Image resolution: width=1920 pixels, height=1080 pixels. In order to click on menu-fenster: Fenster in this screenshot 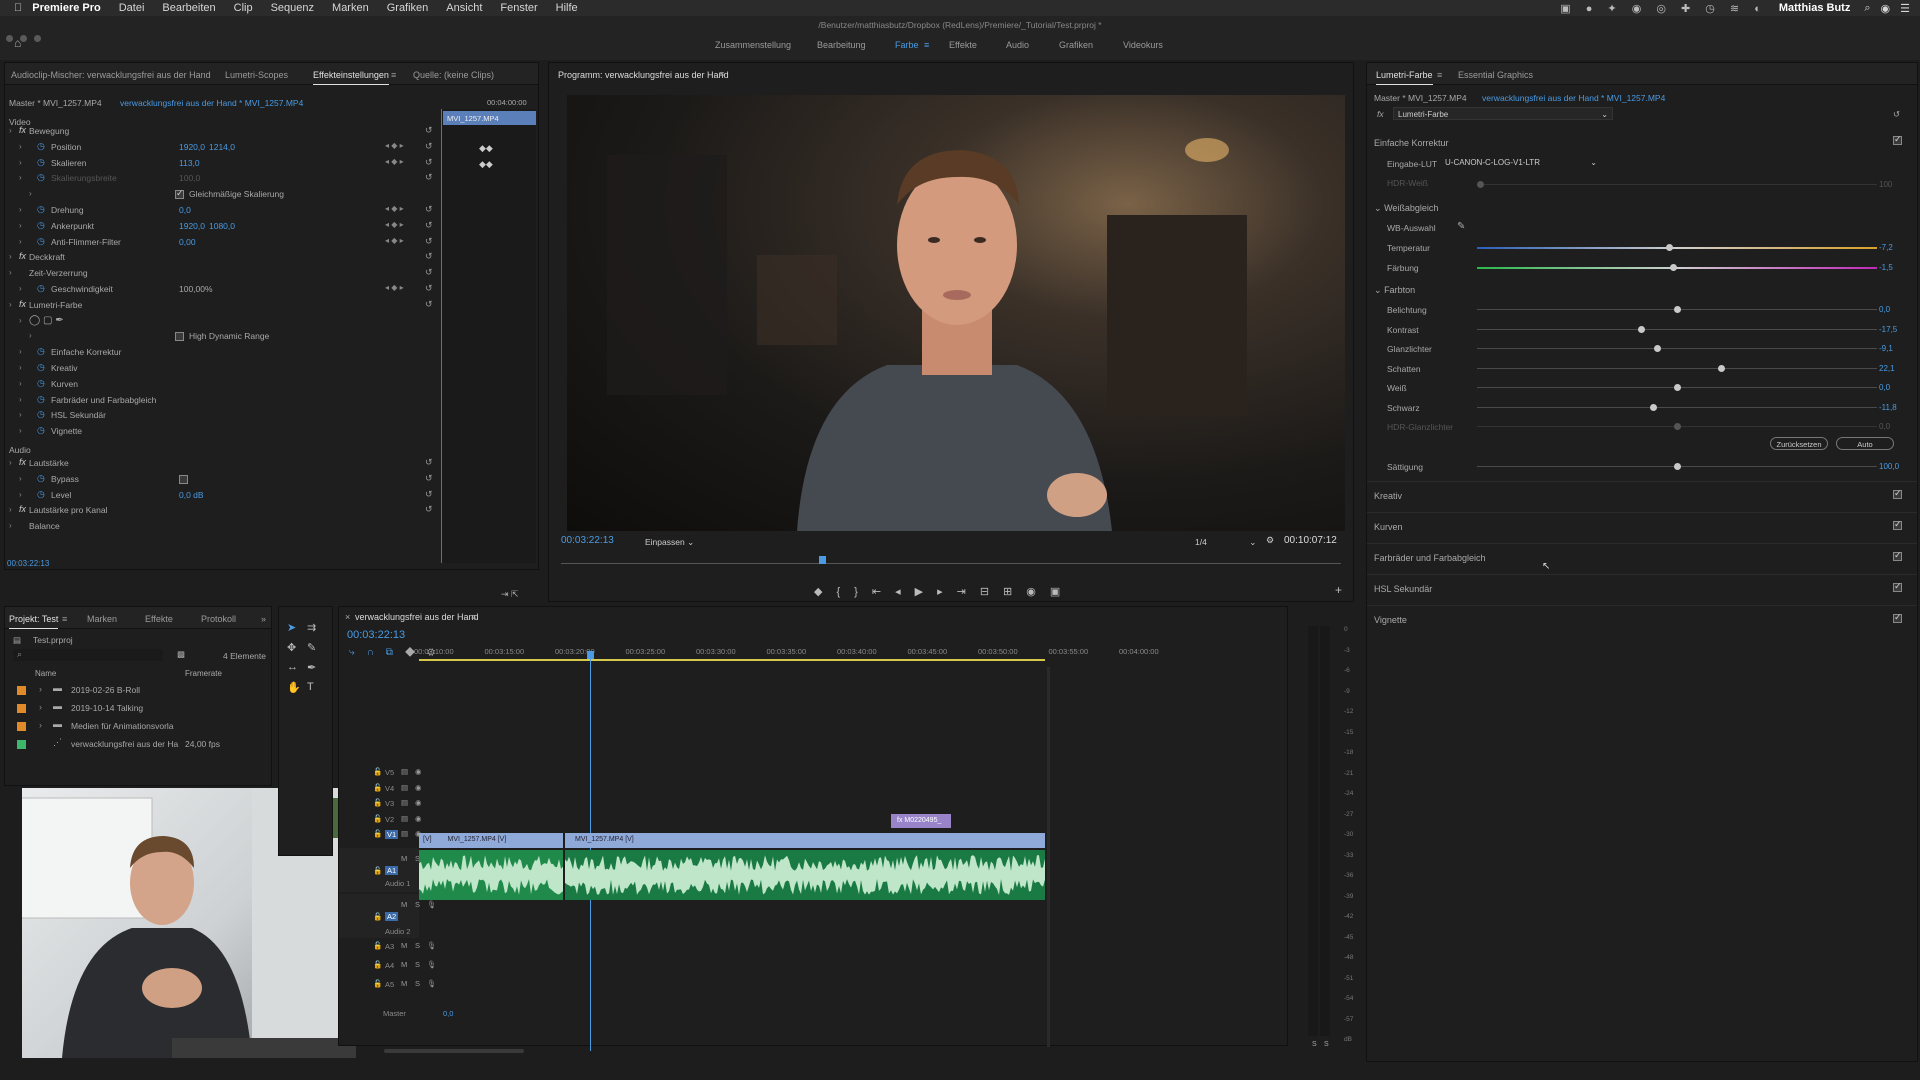, I will do `click(518, 8)`.